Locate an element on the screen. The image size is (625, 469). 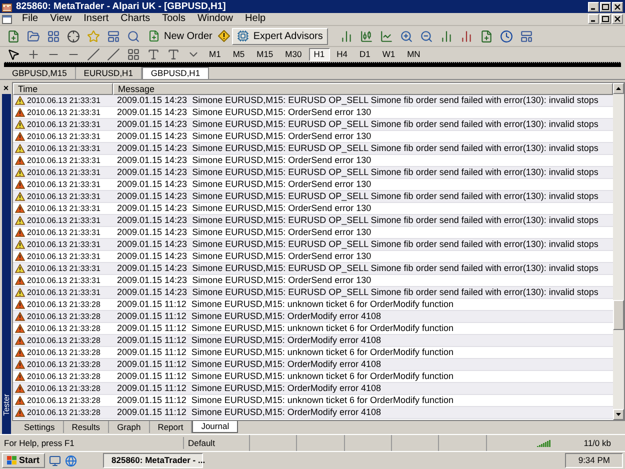
chart-tab: GBPUSD,H1 is located at coordinates (176, 73).